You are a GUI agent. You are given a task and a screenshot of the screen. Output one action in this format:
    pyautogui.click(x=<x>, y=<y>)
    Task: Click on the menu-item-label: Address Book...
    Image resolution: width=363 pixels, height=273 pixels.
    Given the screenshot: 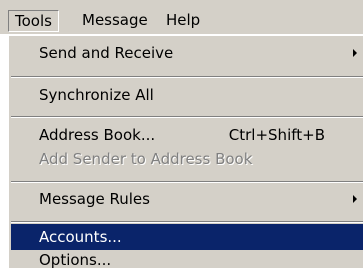 What is the action you would take?
    pyautogui.click(x=97, y=135)
    